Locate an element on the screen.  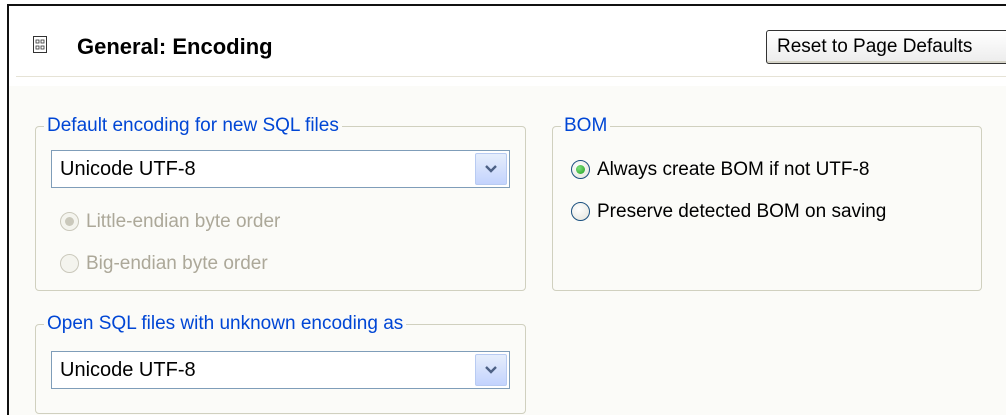
header-divider is located at coordinates (511, 76).